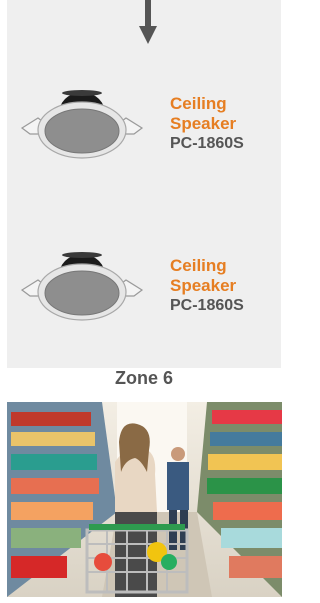 The width and height of the screenshot is (320, 603). I want to click on speaker-item-1: Ceiling Speaker PC-1860S, so click(142, 137).